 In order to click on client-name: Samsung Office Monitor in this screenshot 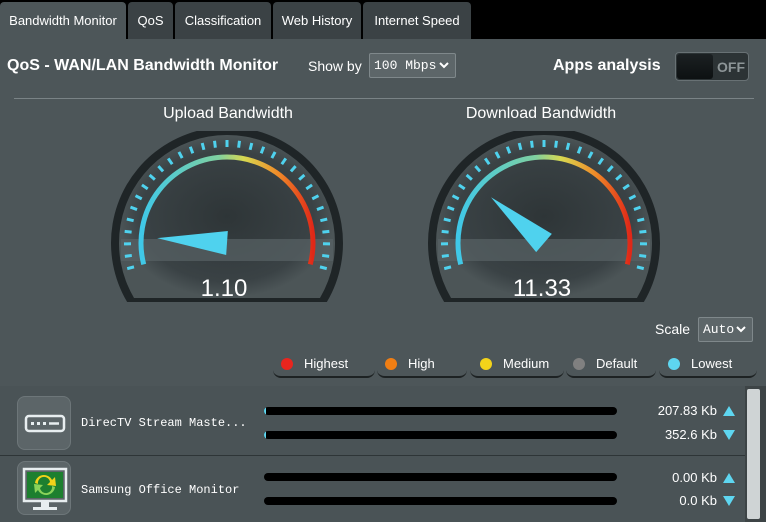, I will do `click(160, 490)`.